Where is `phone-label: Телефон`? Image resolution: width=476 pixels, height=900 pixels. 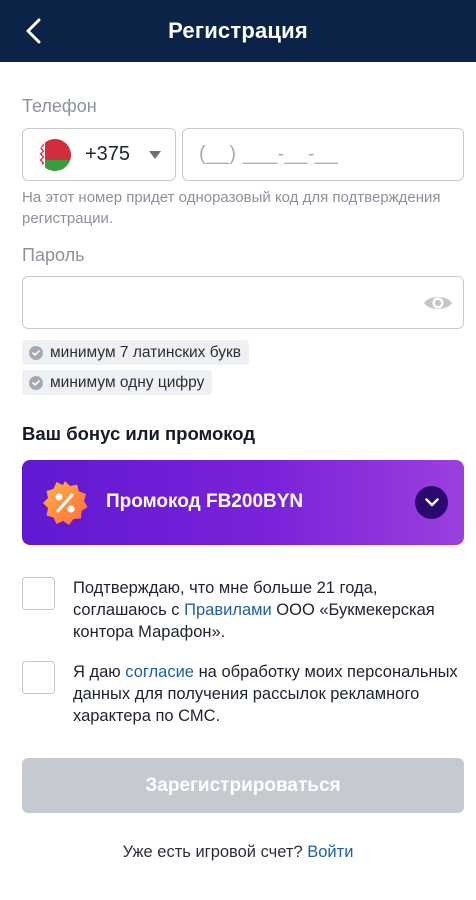 phone-label: Телефон is located at coordinates (59, 106).